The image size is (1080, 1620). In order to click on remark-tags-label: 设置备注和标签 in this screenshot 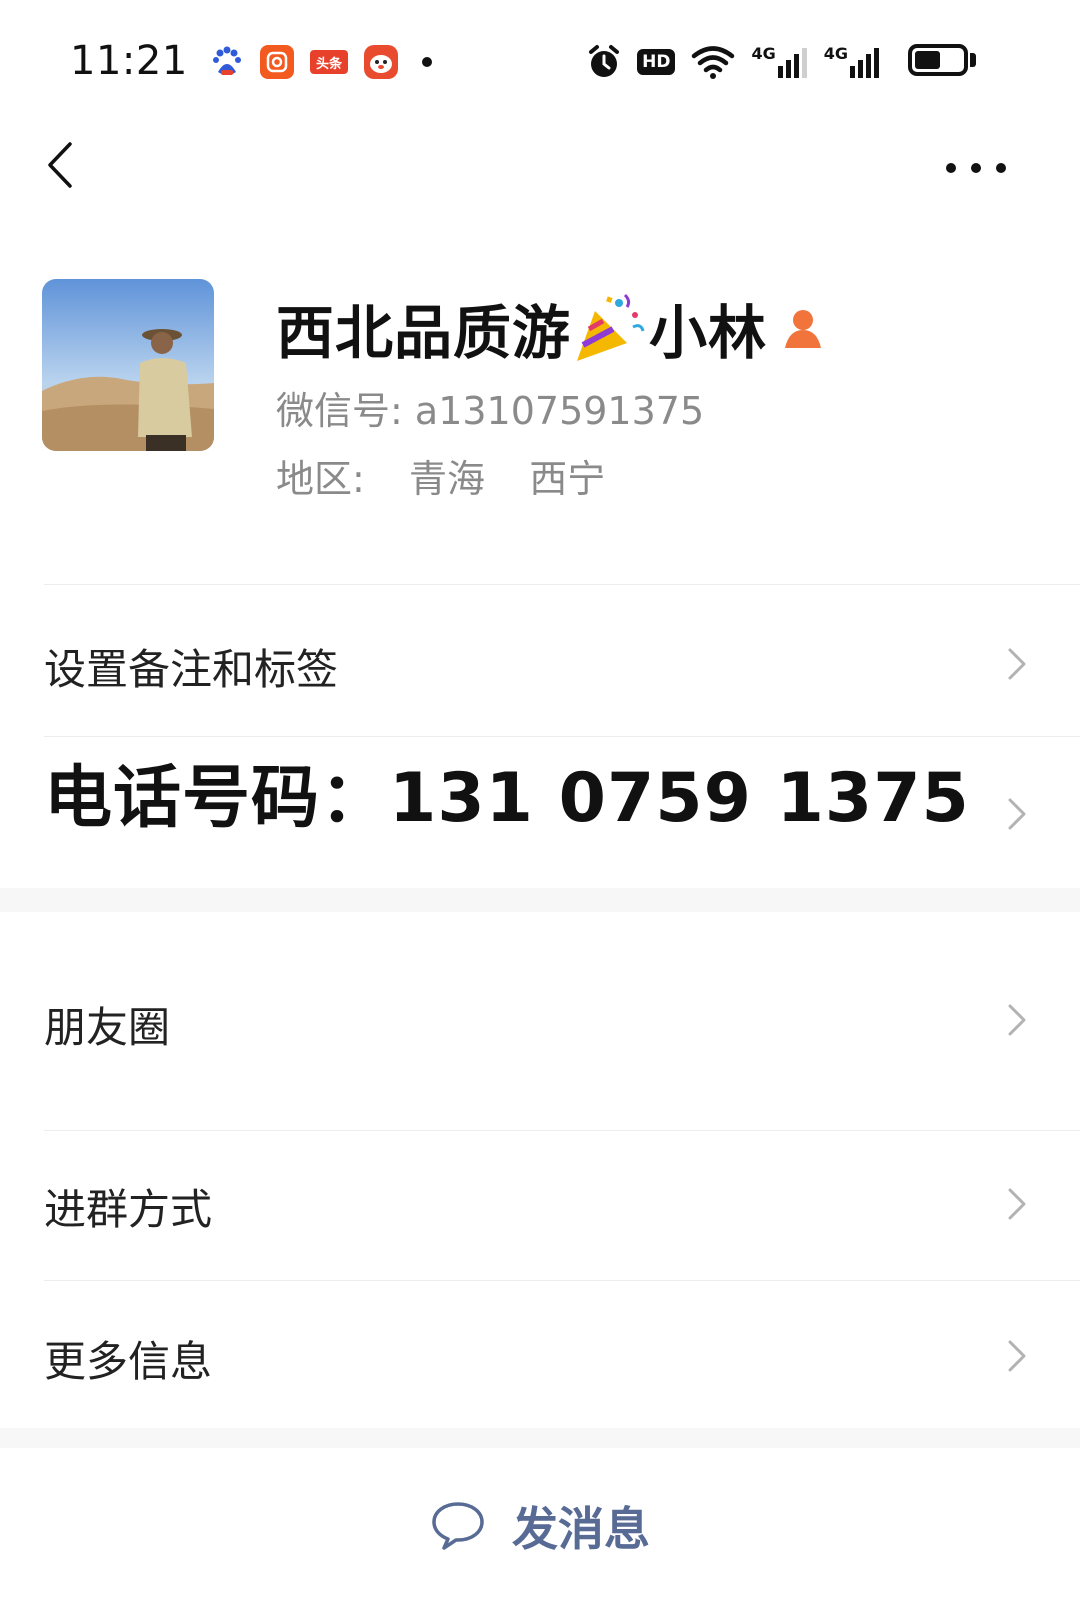, I will do `click(191, 669)`.